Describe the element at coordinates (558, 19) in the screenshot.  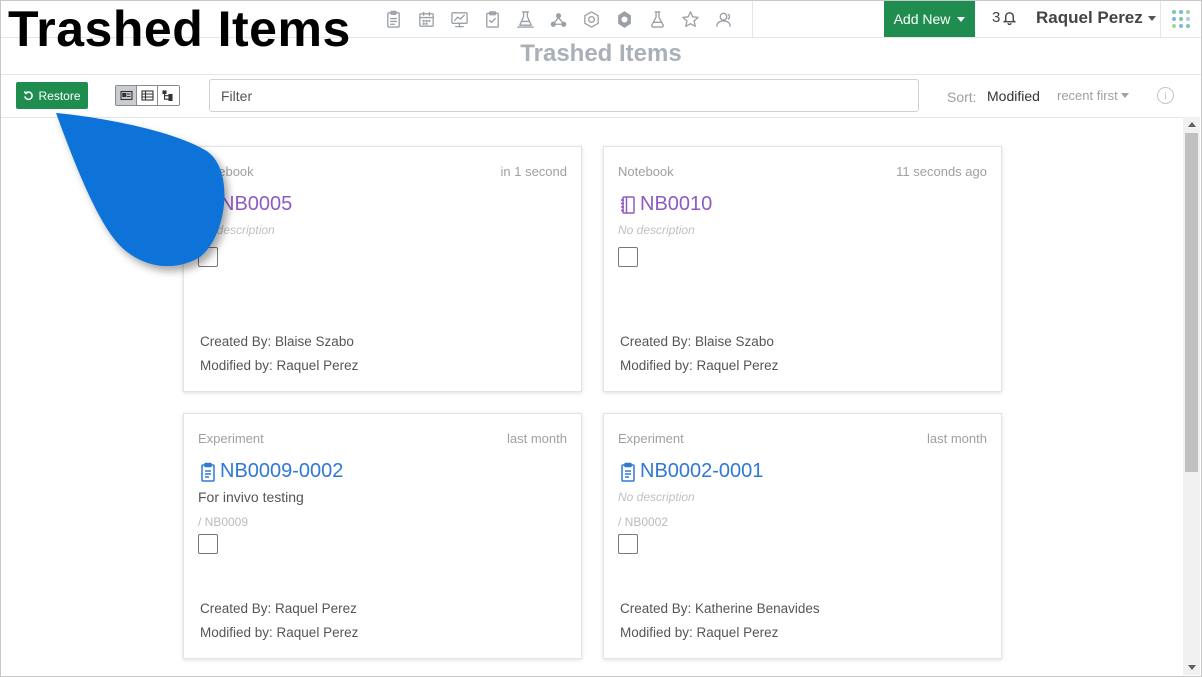
I see `molecule-icon` at that location.